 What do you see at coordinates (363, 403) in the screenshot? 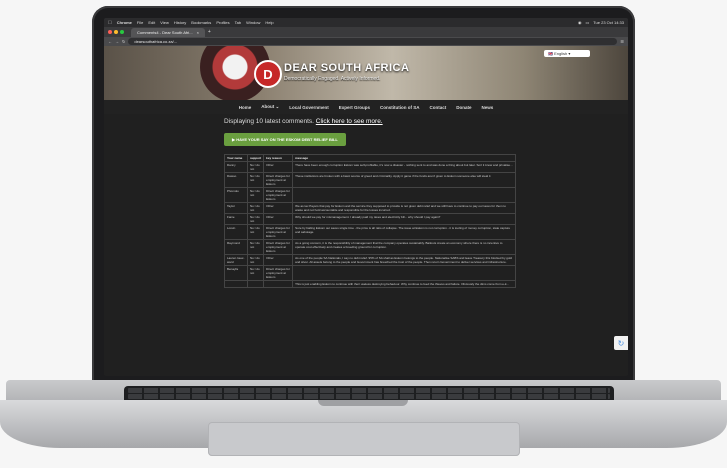
I see `lid-notch` at bounding box center [363, 403].